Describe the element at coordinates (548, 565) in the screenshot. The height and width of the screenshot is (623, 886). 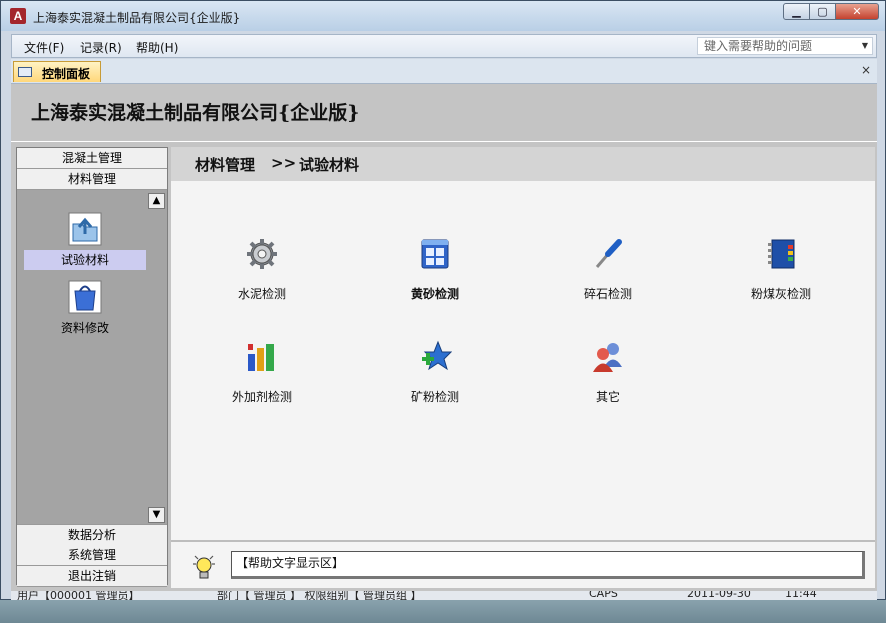
I see `help-text-area: 【帮助文字显示区】` at that location.